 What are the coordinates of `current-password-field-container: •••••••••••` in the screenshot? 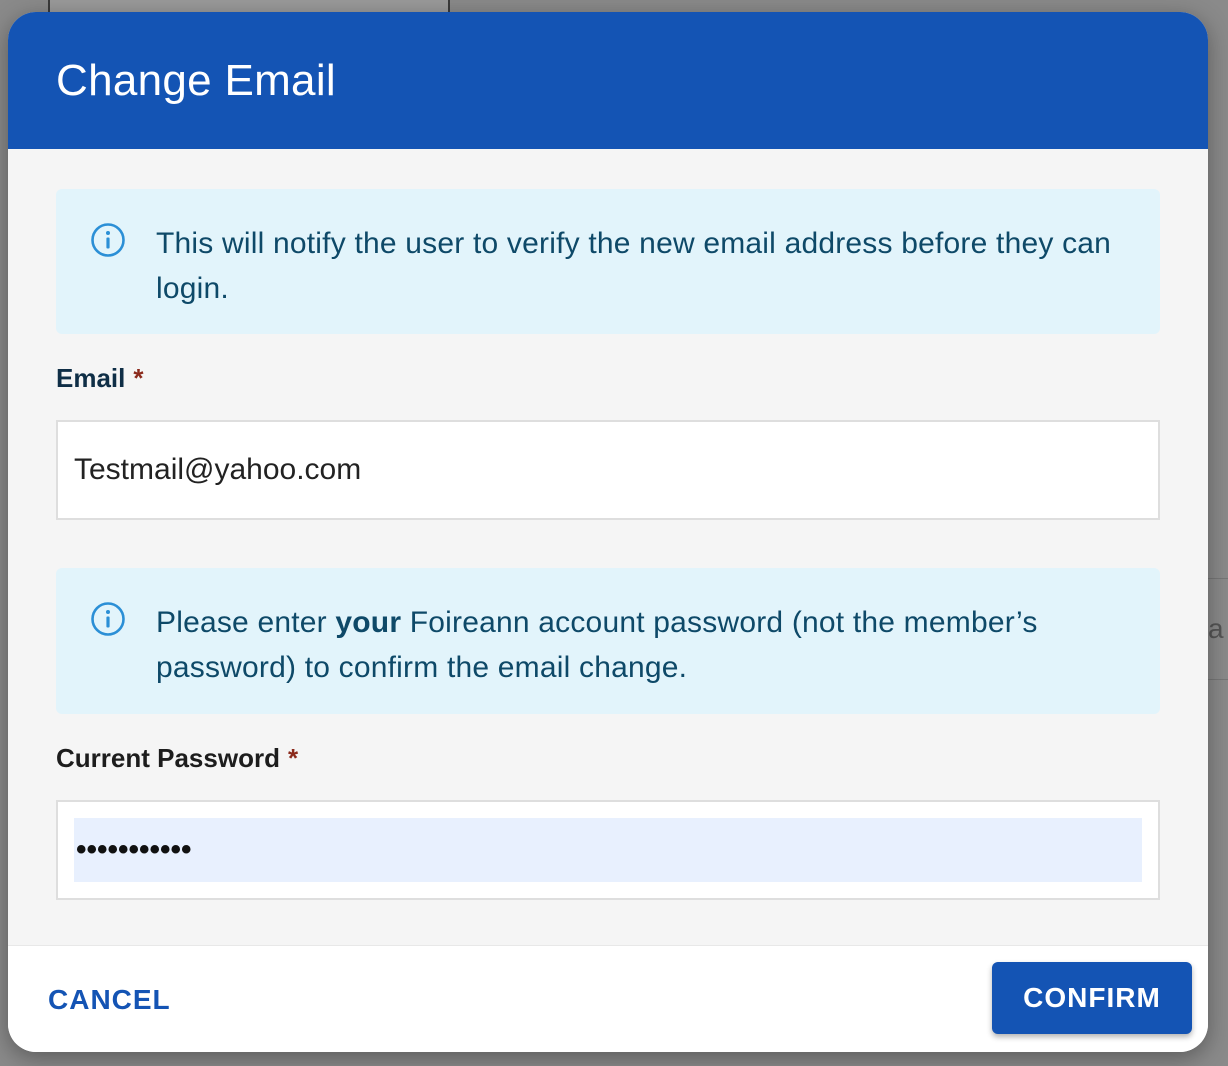 It's located at (608, 850).